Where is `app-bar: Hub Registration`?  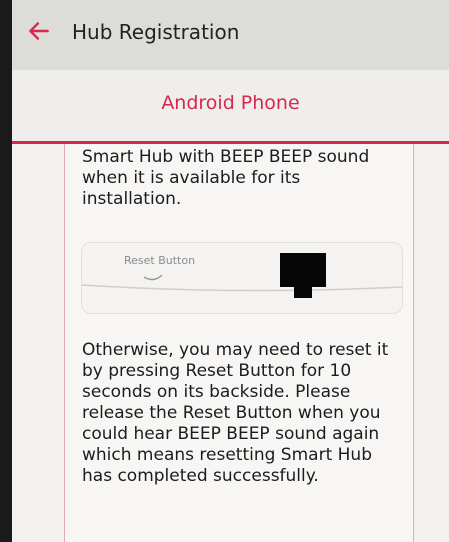
app-bar: Hub Registration is located at coordinates (230, 35).